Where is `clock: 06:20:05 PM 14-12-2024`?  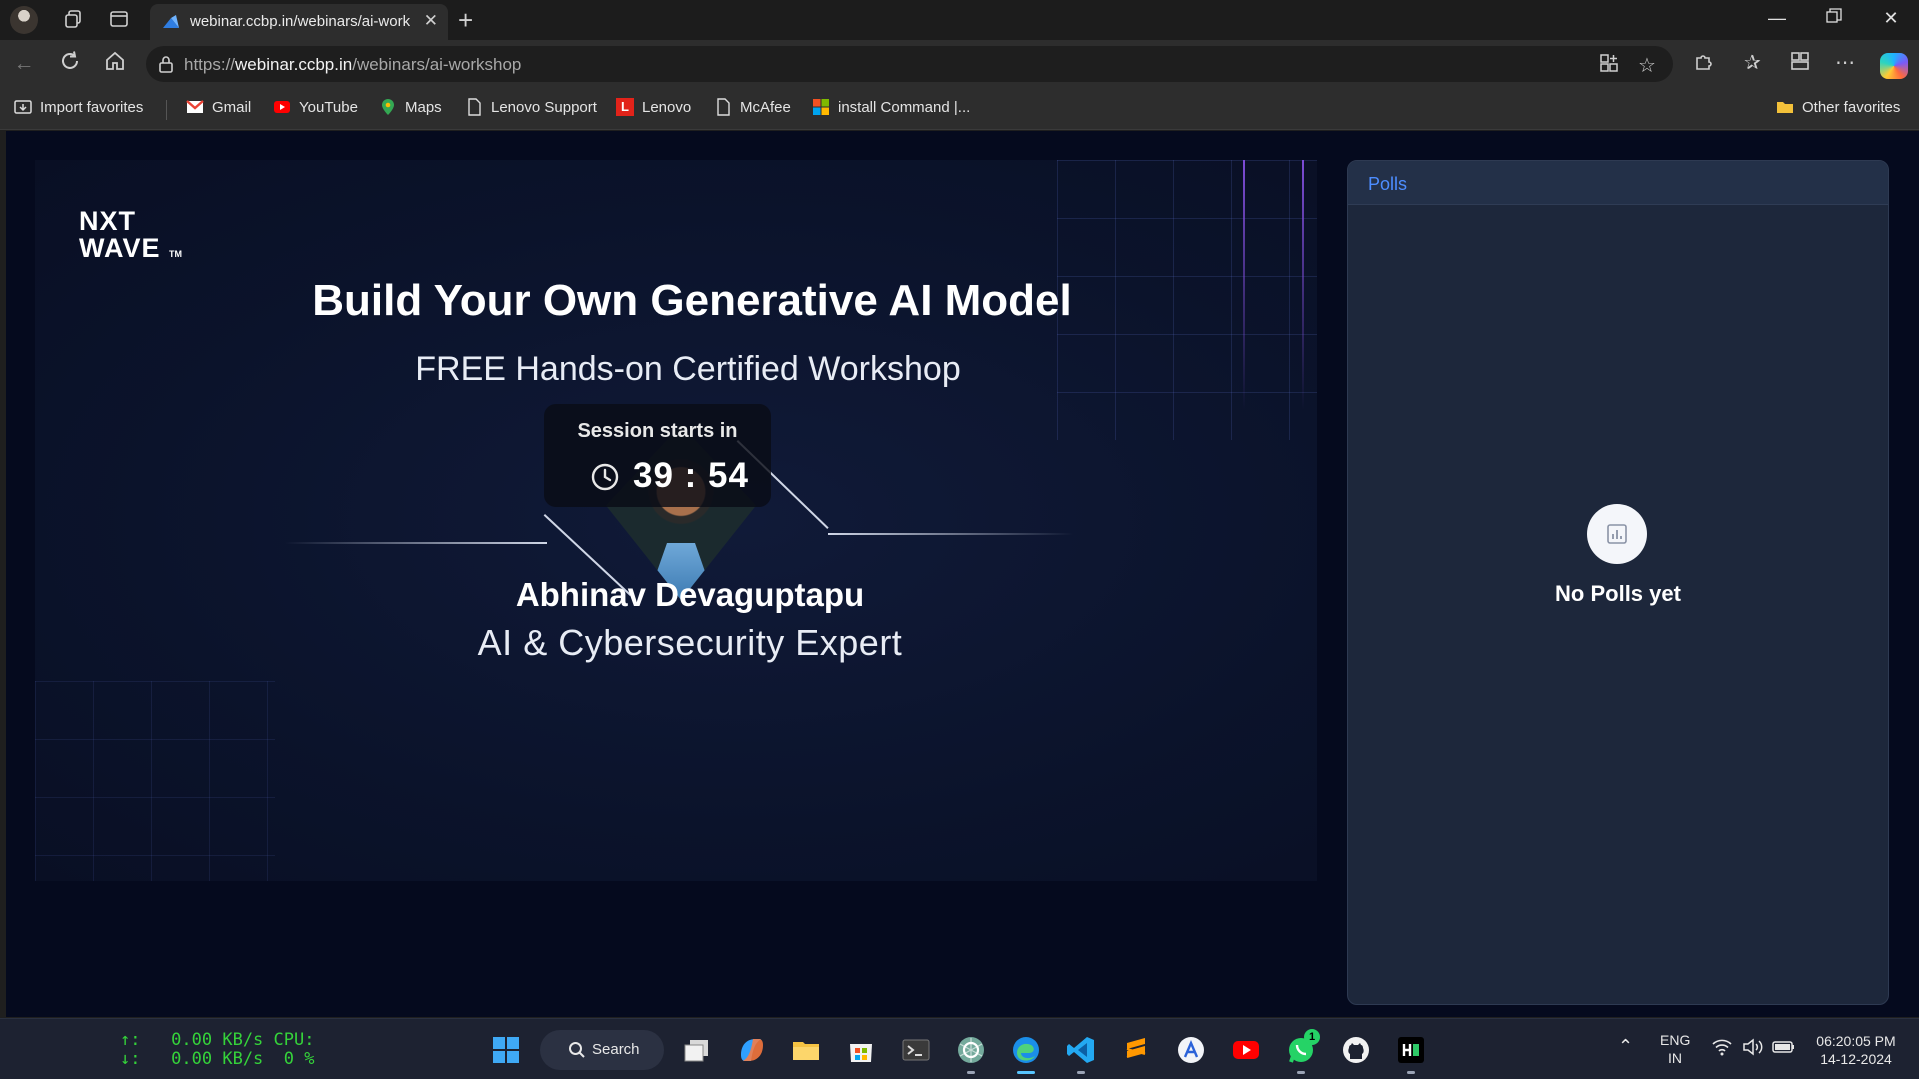
clock: 06:20:05 PM 14-12-2024 is located at coordinates (1856, 1050).